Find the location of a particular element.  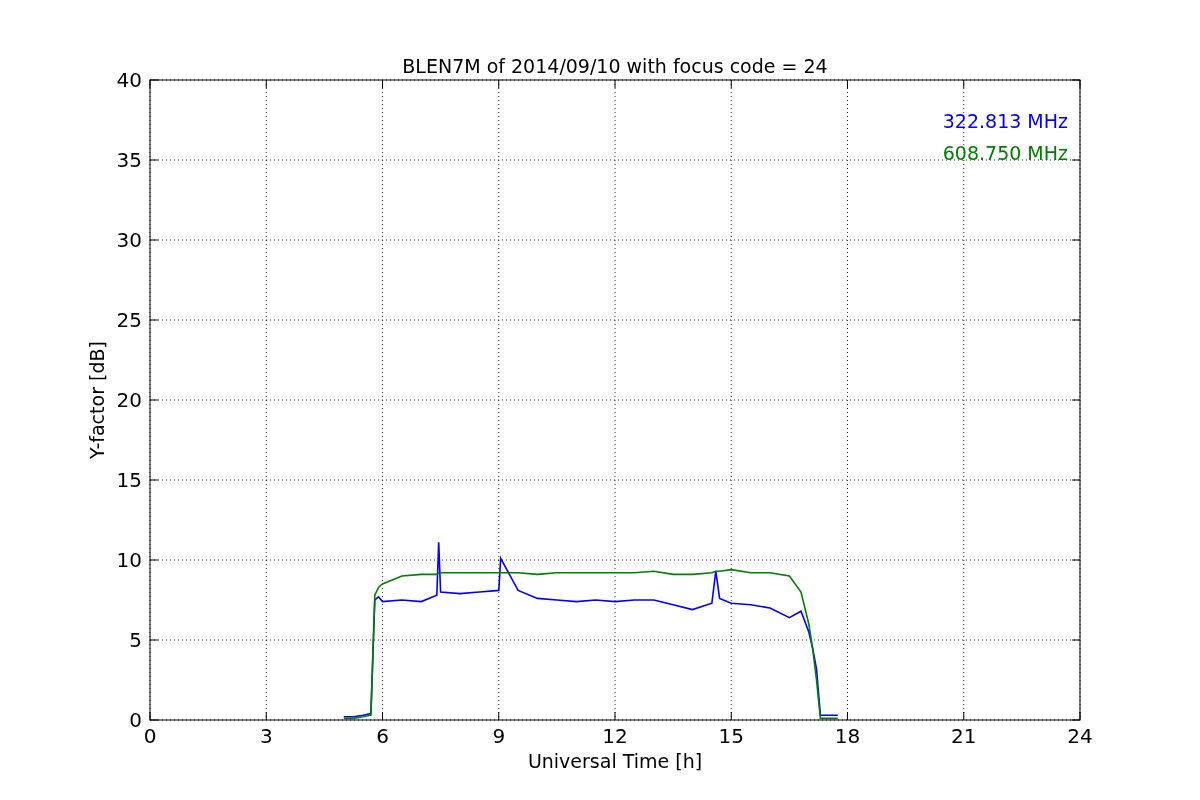

y-axis-label: Y-factor [dB] is located at coordinates (97, 400).